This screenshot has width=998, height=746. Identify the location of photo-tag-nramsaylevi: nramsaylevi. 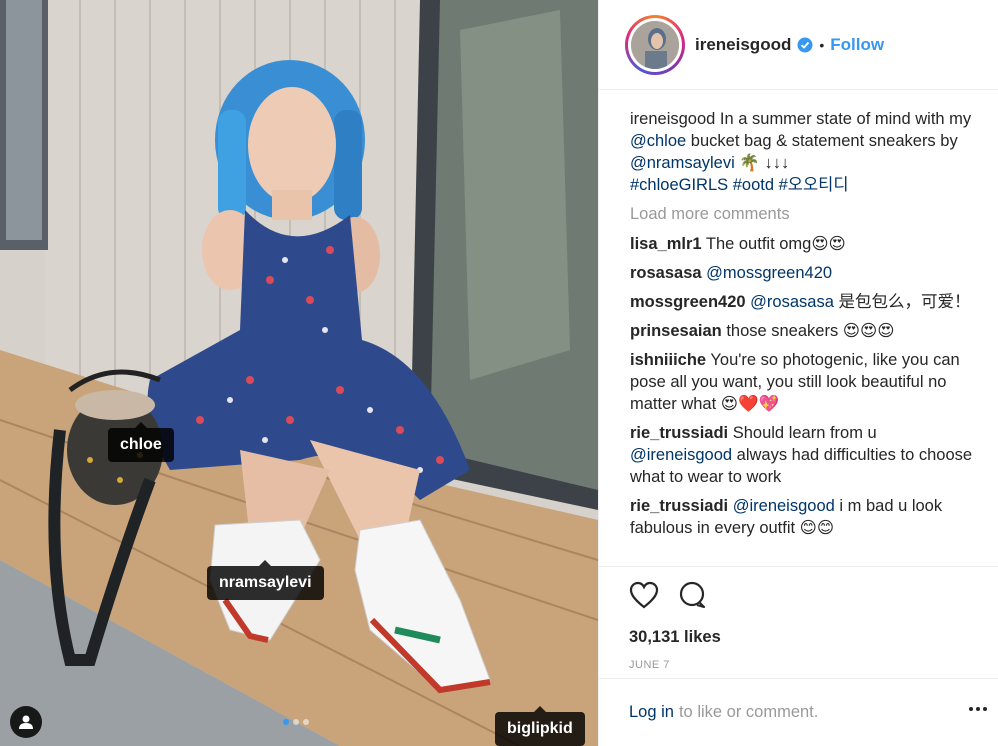
(265, 580).